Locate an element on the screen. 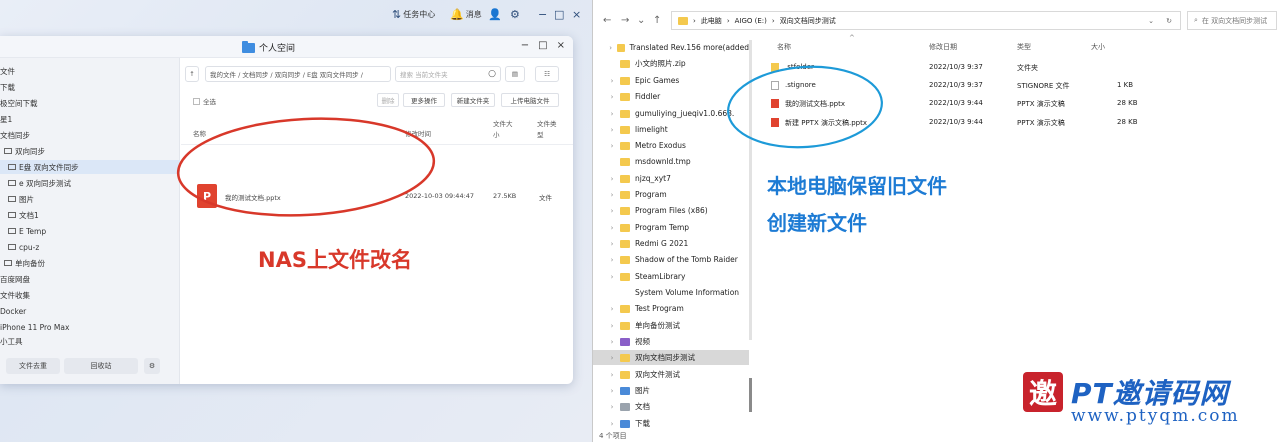 The image size is (1280, 442). status-bar-count: 4 个项目 is located at coordinates (613, 436).